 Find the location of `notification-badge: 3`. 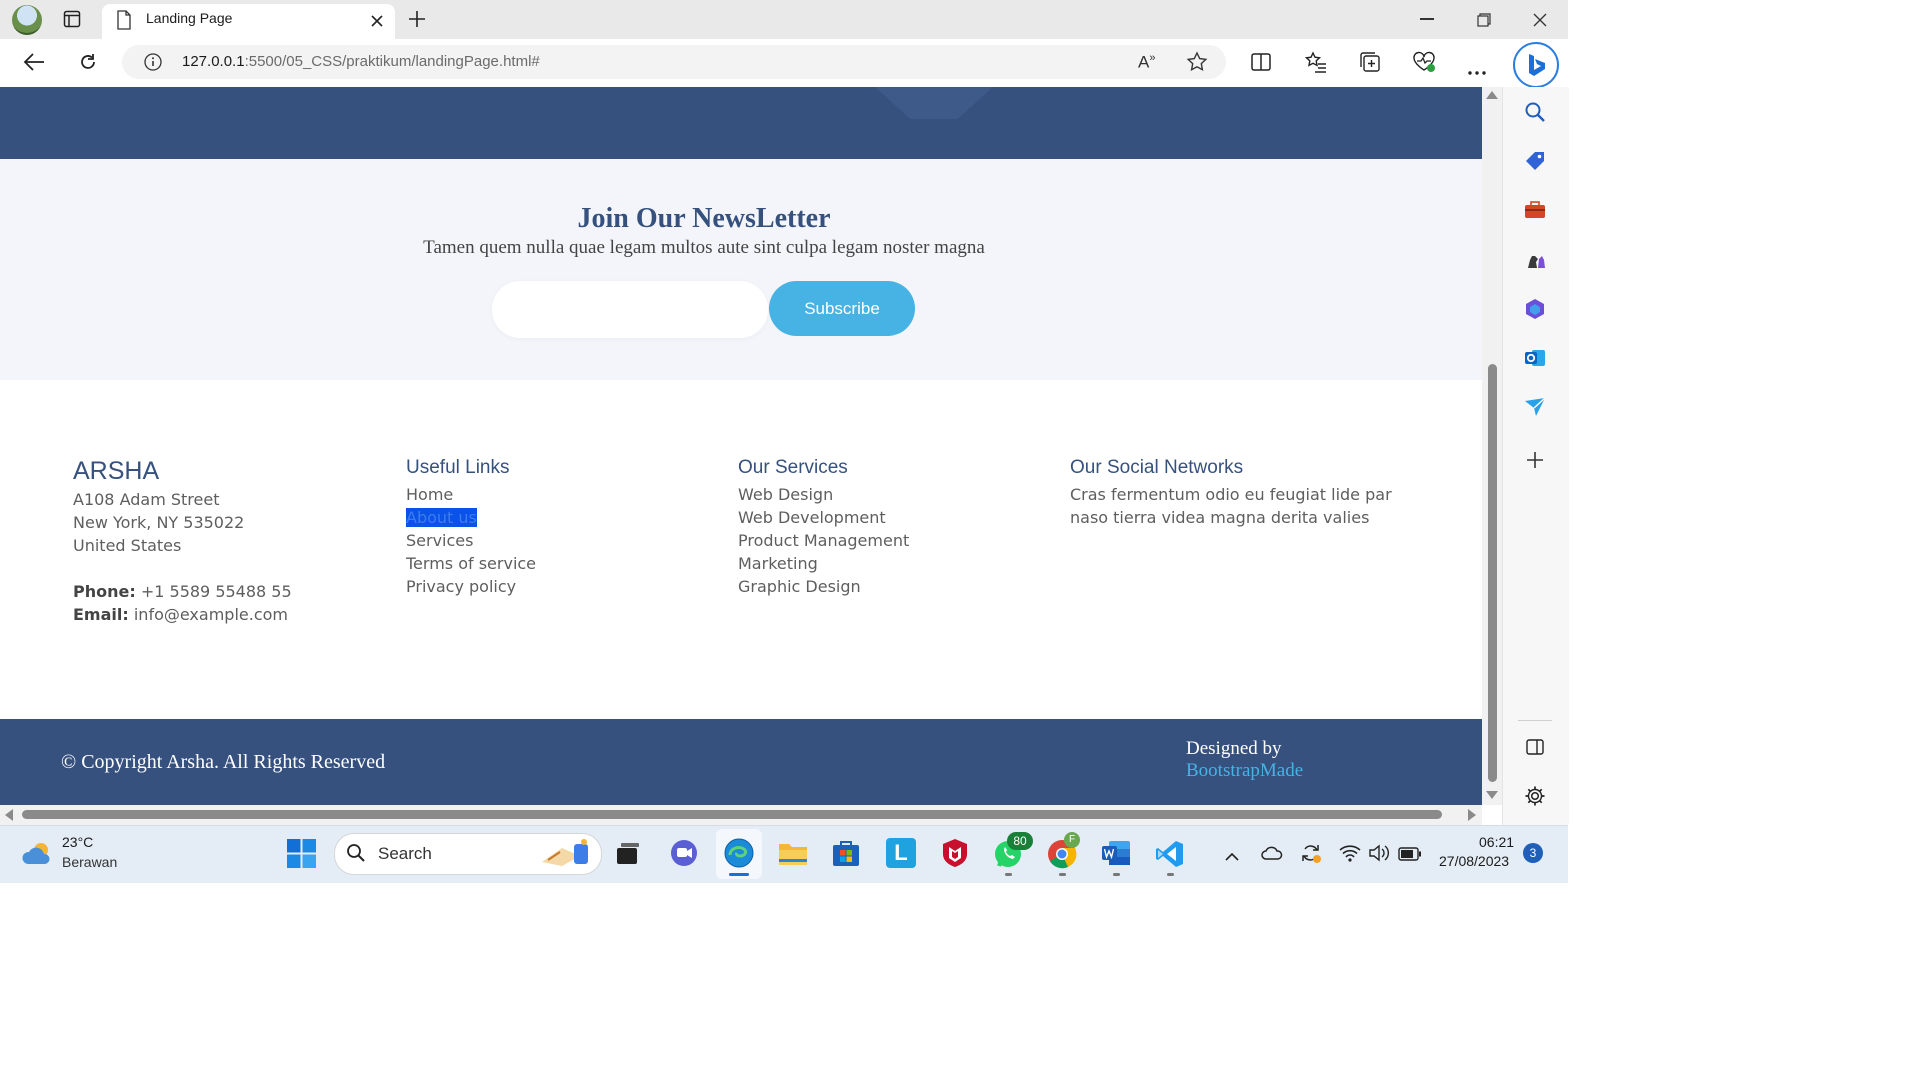

notification-badge: 3 is located at coordinates (1533, 853).